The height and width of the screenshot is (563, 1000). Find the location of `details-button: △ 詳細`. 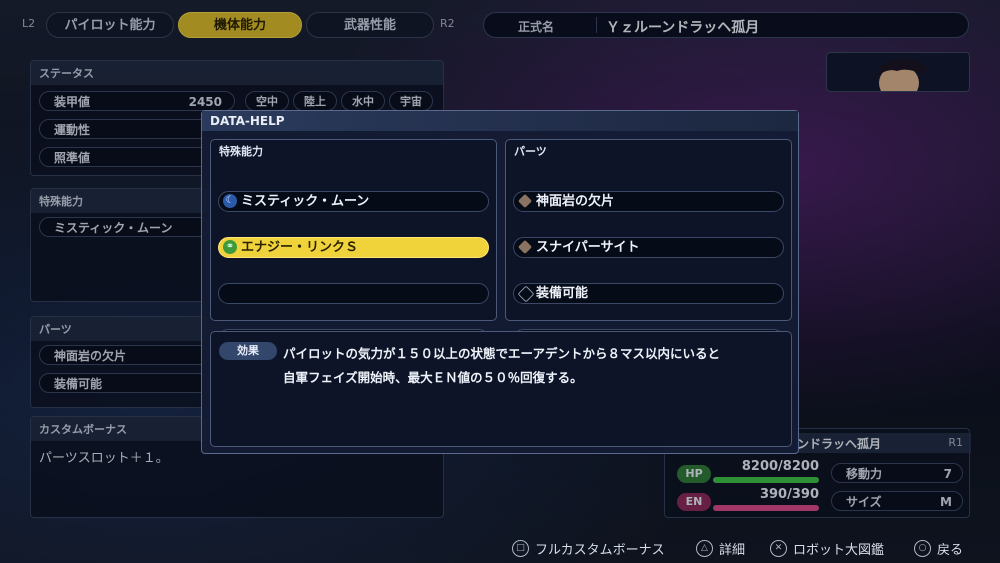

details-button: △ 詳細 is located at coordinates (720, 548).